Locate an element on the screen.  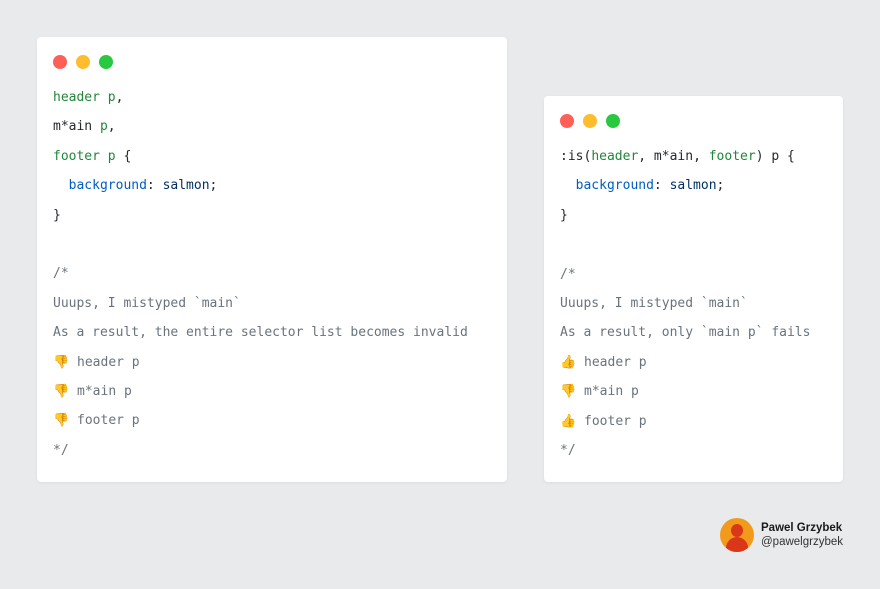
code-token: p is located at coordinates (103, 127).